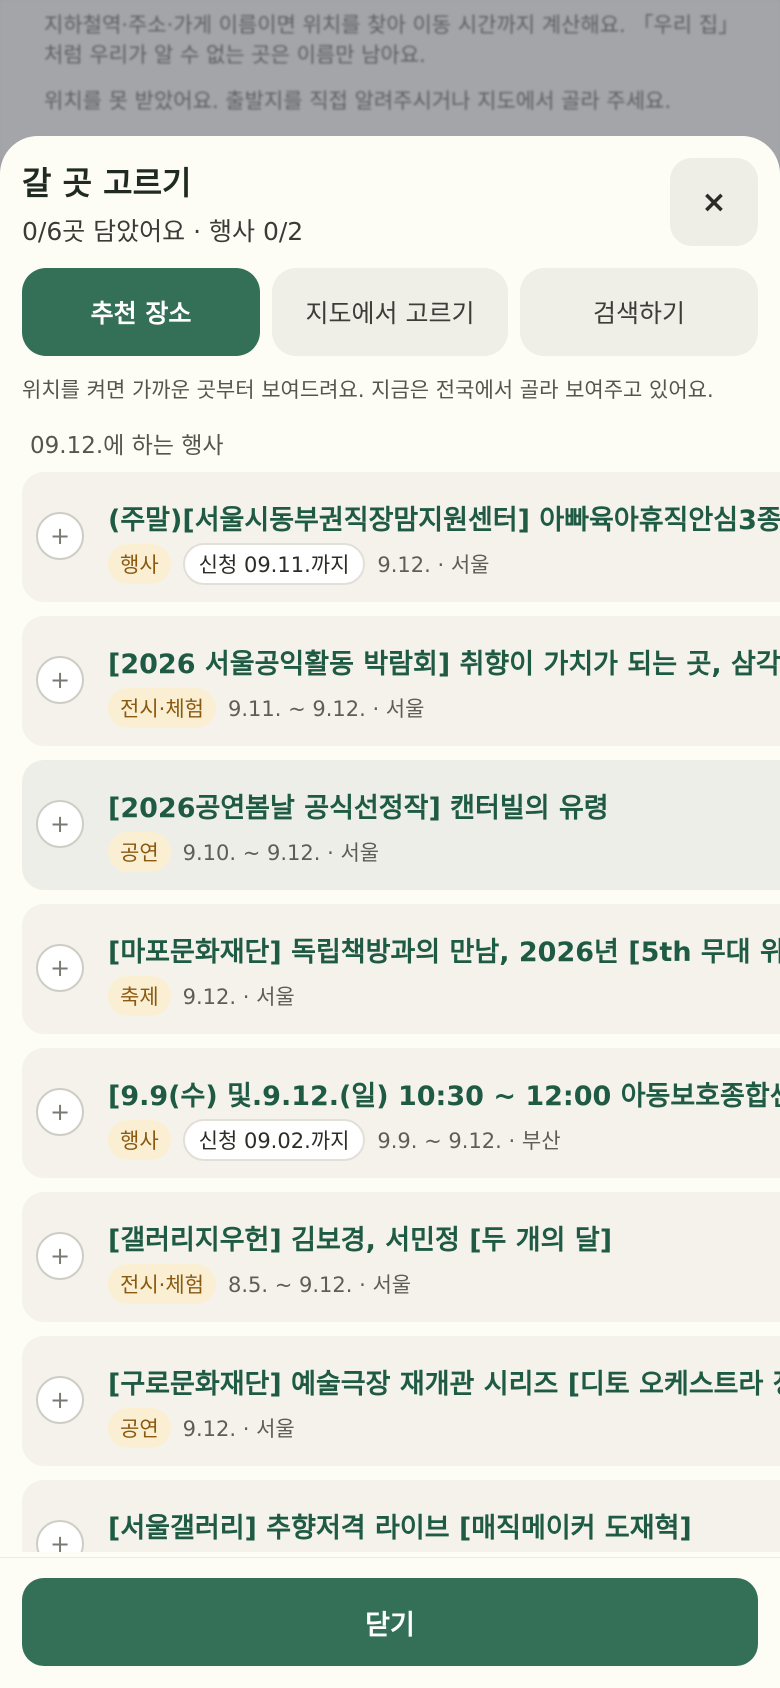 The image size is (780, 1688). I want to click on apply-deadline-badge: 신청 09.02.까지, so click(274, 1140).